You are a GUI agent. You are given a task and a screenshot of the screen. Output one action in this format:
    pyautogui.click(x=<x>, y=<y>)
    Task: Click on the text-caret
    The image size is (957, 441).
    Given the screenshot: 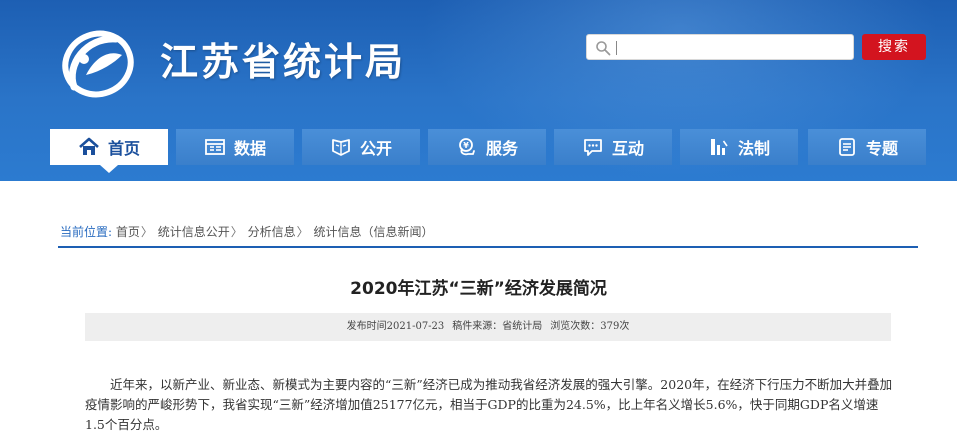 What is the action you would take?
    pyautogui.click(x=616, y=48)
    